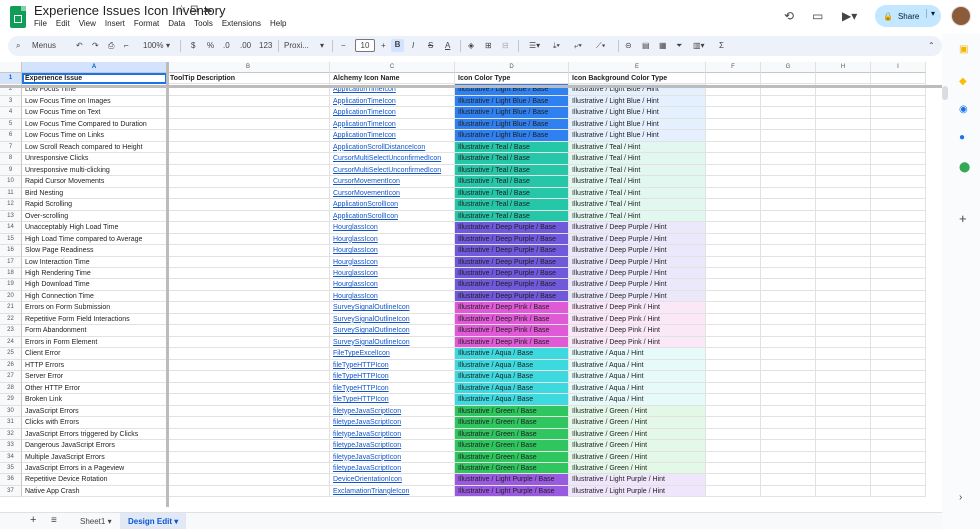  Describe the element at coordinates (817, 16) in the screenshot. I see `comments-icon: ▭` at that location.